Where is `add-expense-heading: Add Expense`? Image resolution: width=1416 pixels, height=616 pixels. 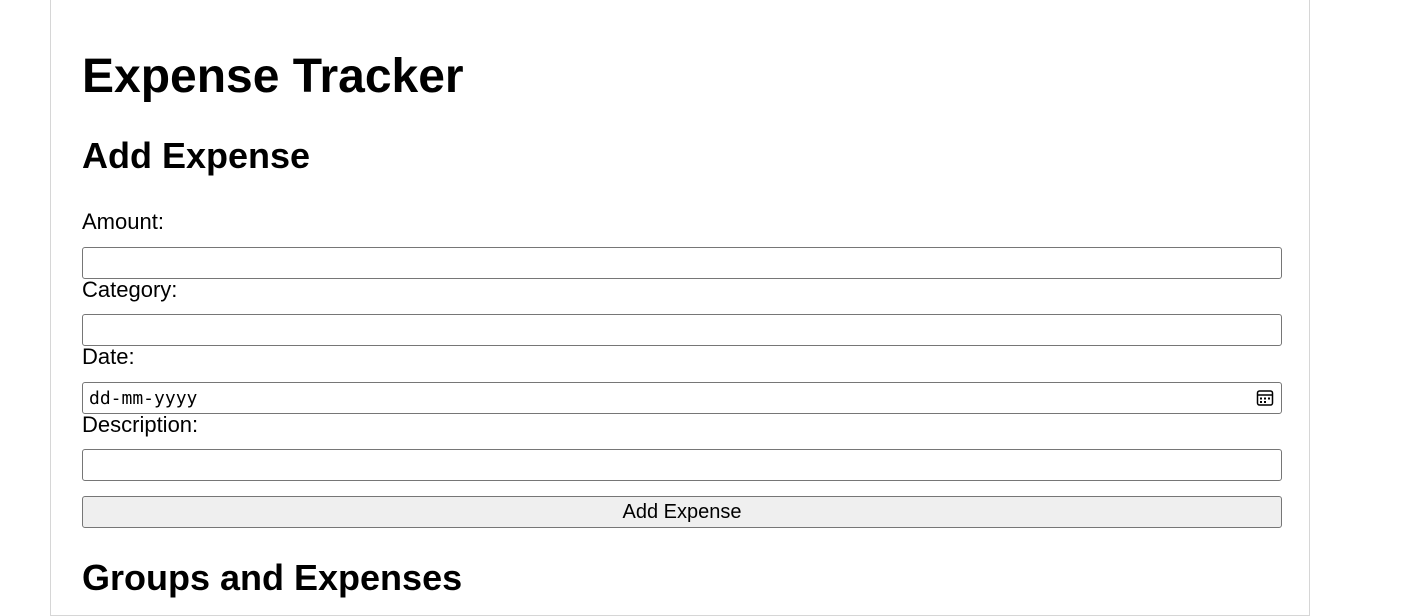
add-expense-heading: Add Expense is located at coordinates (196, 155).